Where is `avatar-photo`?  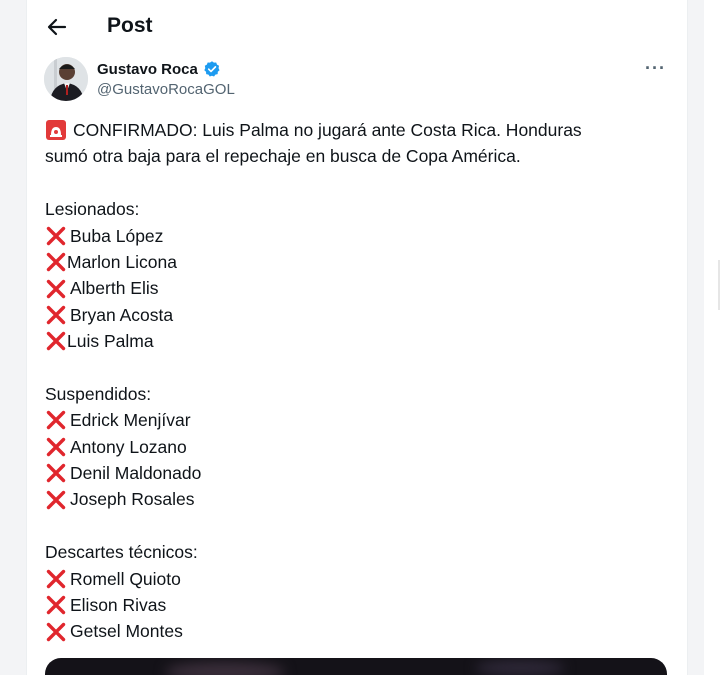 avatar-photo is located at coordinates (66, 79).